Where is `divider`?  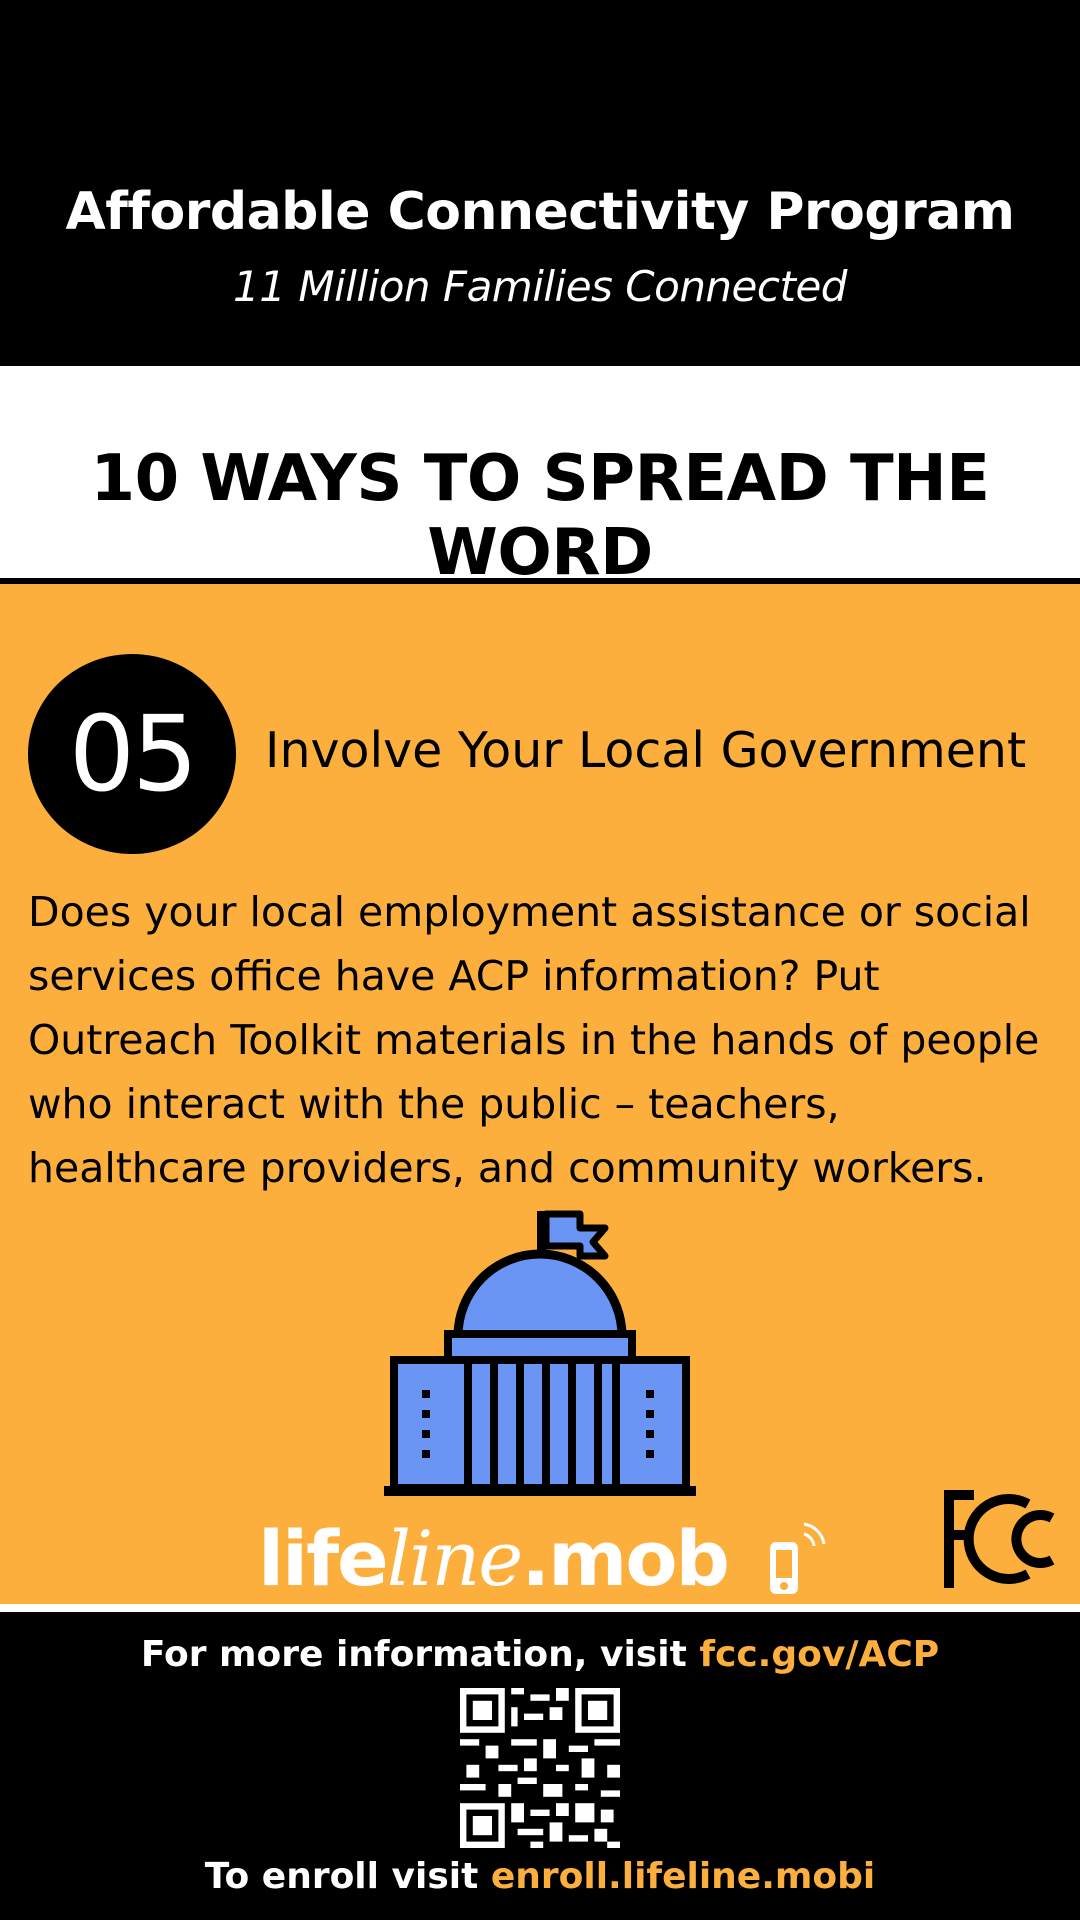 divider is located at coordinates (540, 1608).